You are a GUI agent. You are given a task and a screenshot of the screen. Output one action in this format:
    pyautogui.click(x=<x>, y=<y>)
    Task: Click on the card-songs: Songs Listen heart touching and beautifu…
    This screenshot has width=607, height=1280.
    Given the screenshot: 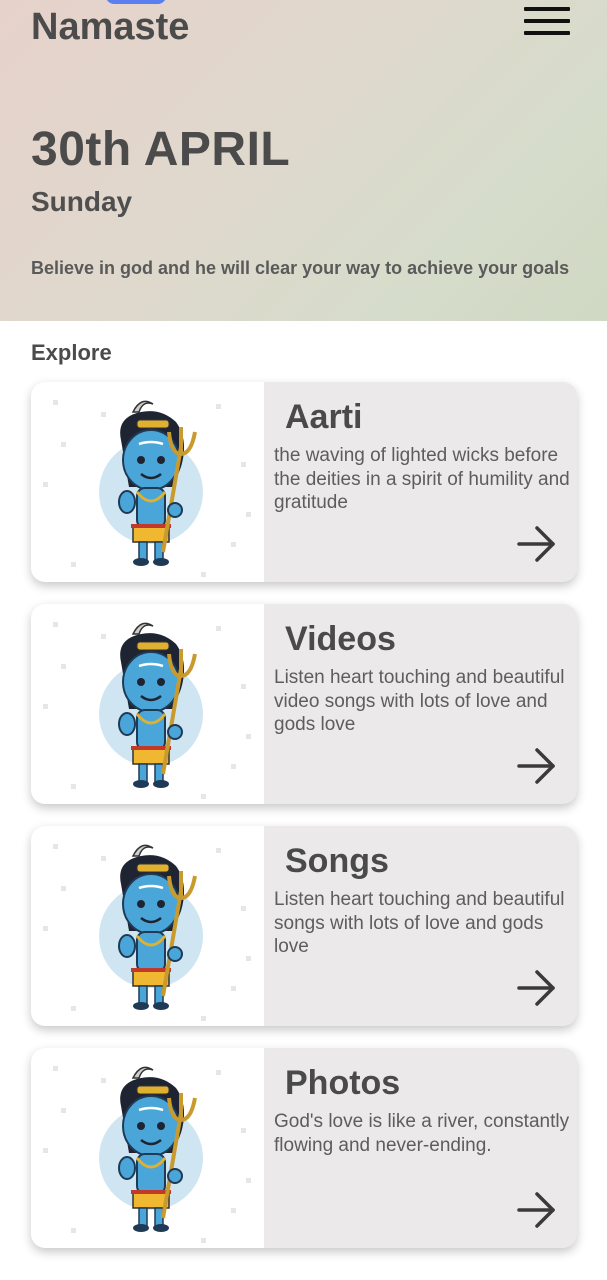 What is the action you would take?
    pyautogui.click(x=304, y=926)
    